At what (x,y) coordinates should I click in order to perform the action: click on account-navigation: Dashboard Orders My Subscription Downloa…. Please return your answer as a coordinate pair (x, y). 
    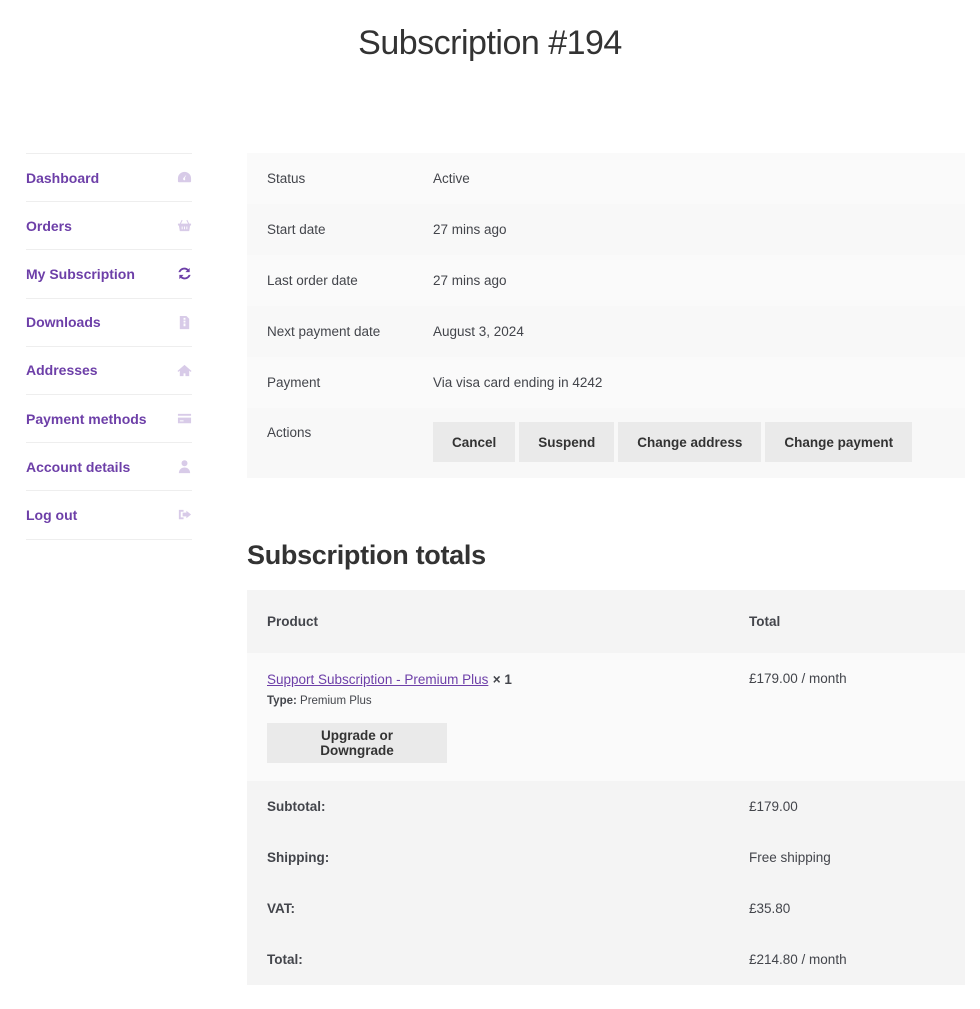
    Looking at the image, I should click on (109, 346).